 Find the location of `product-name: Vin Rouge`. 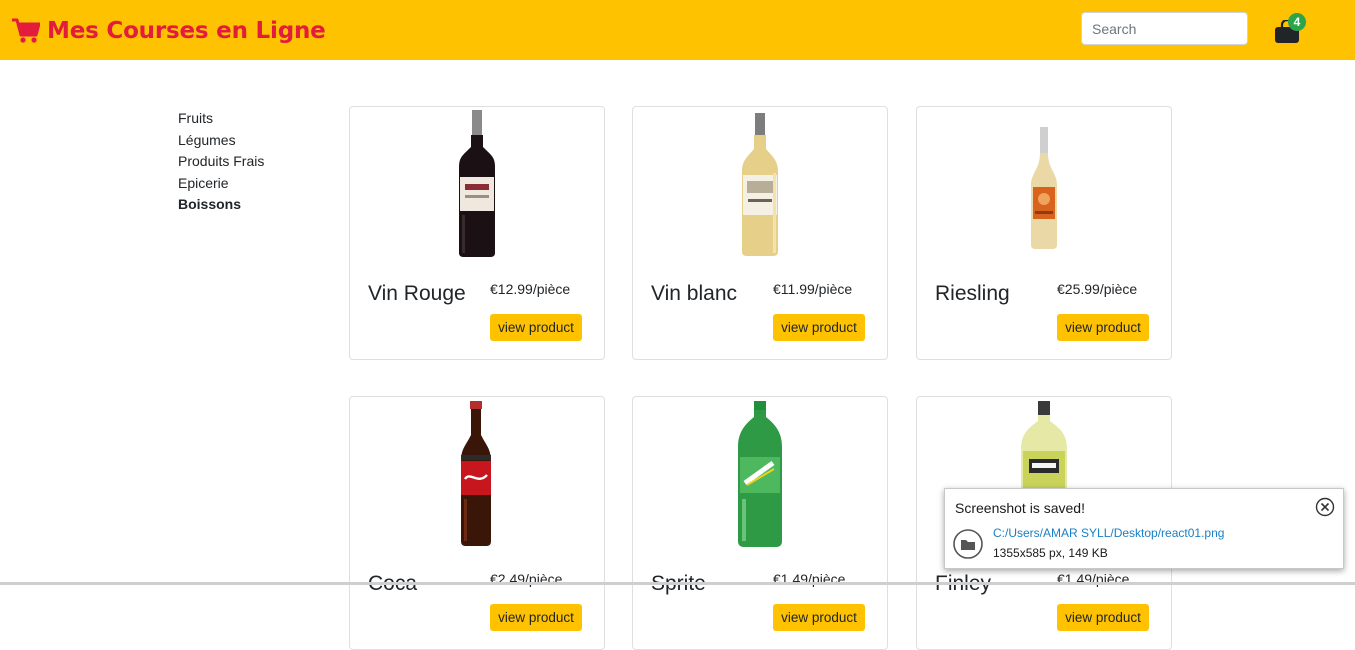

product-name: Vin Rouge is located at coordinates (417, 293).